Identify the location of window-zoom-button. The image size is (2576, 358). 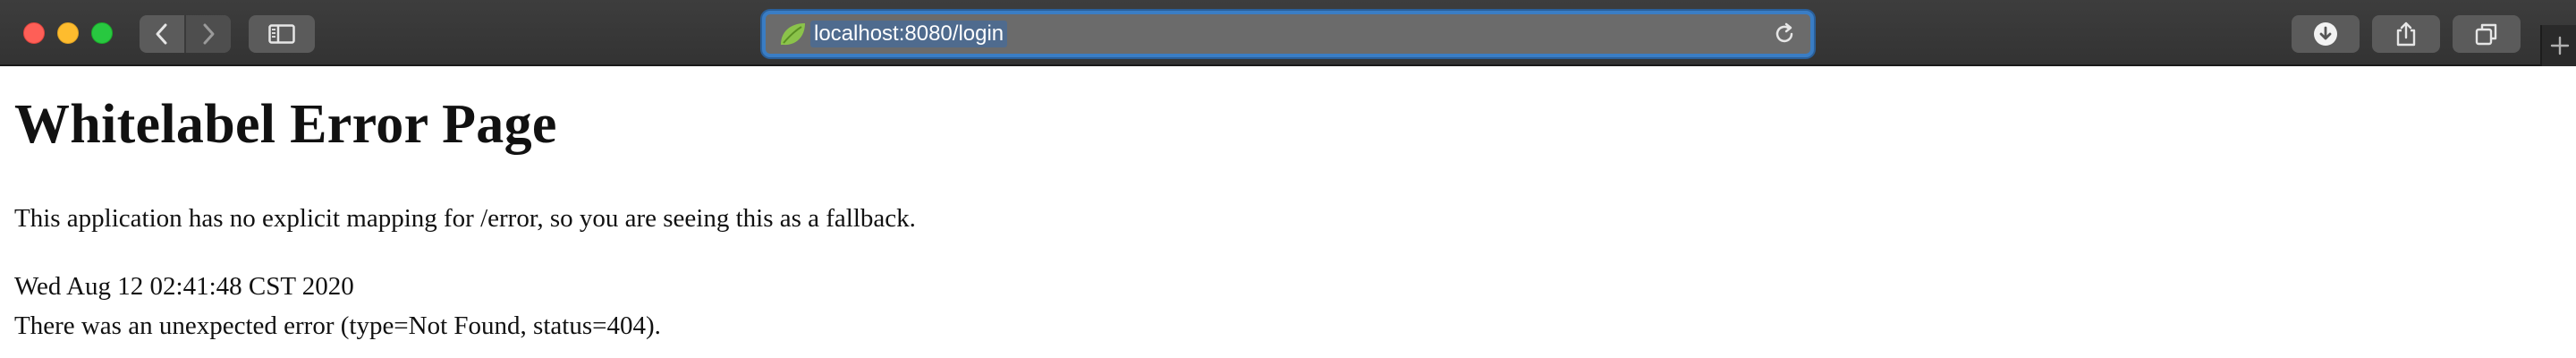
(102, 33).